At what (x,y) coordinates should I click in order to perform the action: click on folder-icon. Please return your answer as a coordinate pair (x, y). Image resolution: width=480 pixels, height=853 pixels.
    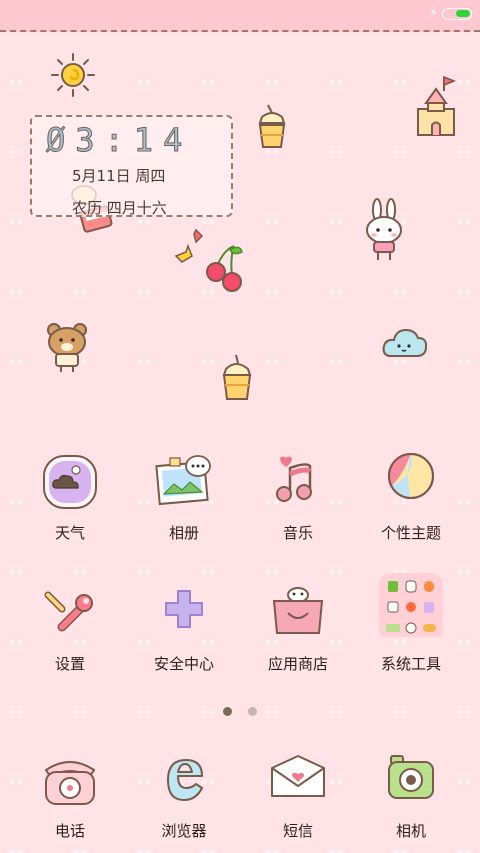
    Looking at the image, I should click on (411, 609).